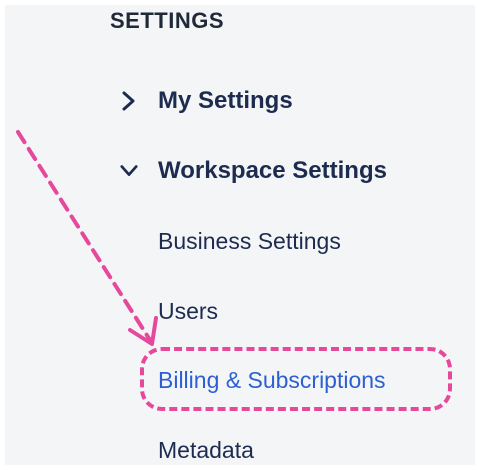 Image resolution: width=480 pixels, height=470 pixels. I want to click on nav-group-label: My Settings, so click(225, 100).